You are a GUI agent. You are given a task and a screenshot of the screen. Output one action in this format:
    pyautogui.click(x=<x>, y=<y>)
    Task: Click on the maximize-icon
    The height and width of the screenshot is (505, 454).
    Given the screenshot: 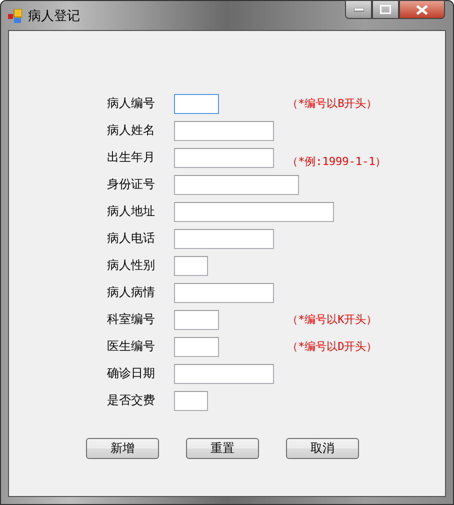 What is the action you would take?
    pyautogui.click(x=385, y=9)
    